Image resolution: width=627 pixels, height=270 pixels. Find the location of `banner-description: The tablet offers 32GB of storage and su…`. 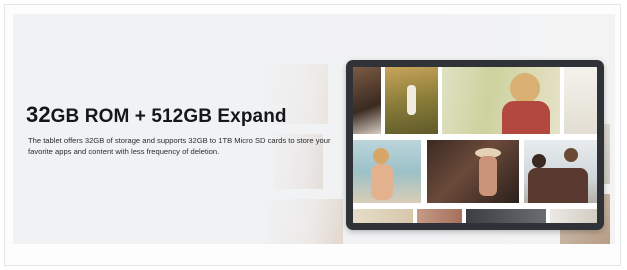

banner-description: The tablet offers 32GB of storage and su… is located at coordinates (179, 146).